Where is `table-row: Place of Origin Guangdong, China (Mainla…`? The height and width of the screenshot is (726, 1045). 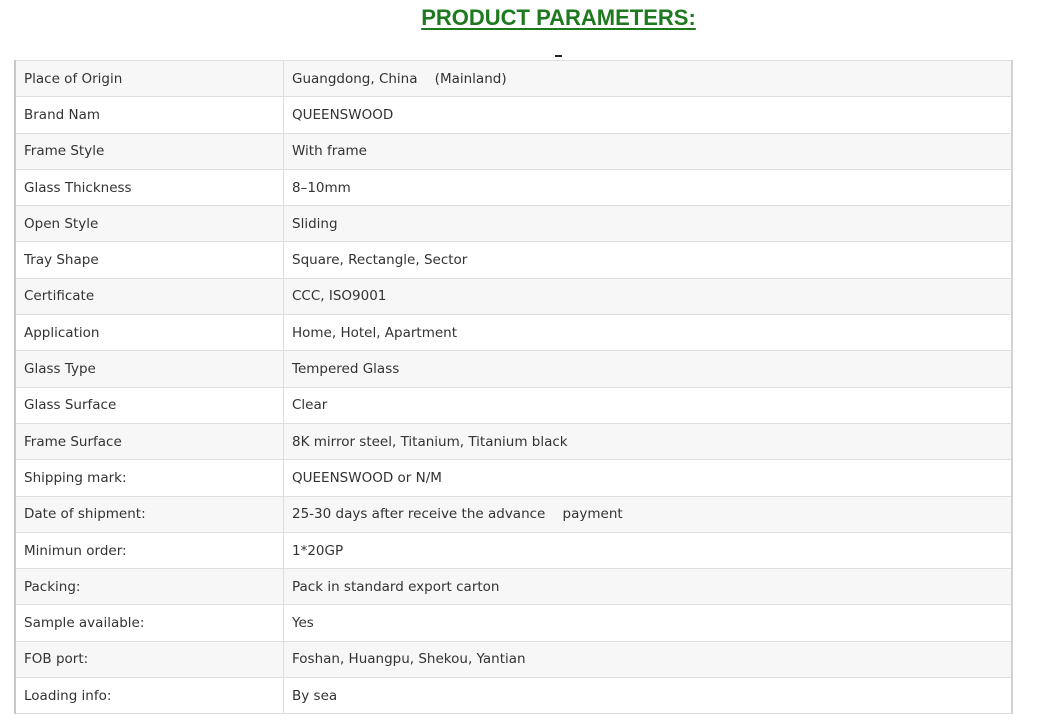
table-row: Place of Origin Guangdong, China (Mainla… is located at coordinates (513, 78).